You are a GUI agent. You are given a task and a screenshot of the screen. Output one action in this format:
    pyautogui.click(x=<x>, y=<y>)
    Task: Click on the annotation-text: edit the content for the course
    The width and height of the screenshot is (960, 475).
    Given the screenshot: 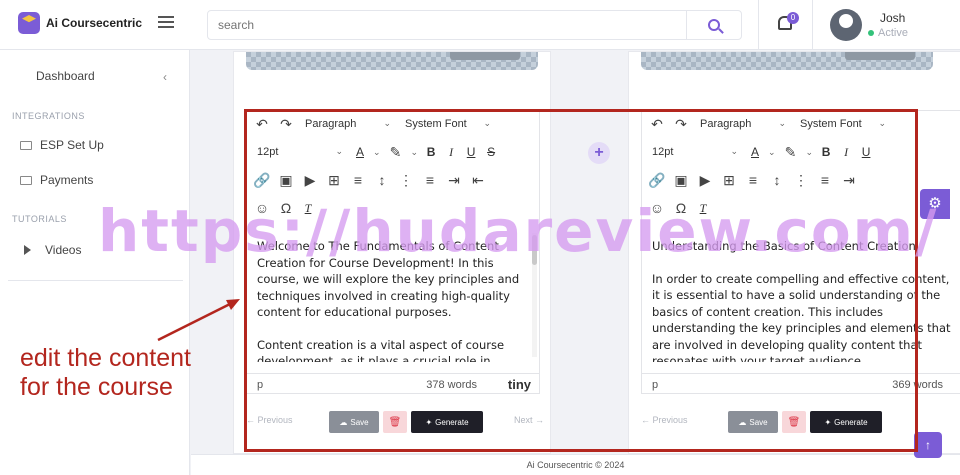 What is the action you would take?
    pyautogui.click(x=105, y=373)
    